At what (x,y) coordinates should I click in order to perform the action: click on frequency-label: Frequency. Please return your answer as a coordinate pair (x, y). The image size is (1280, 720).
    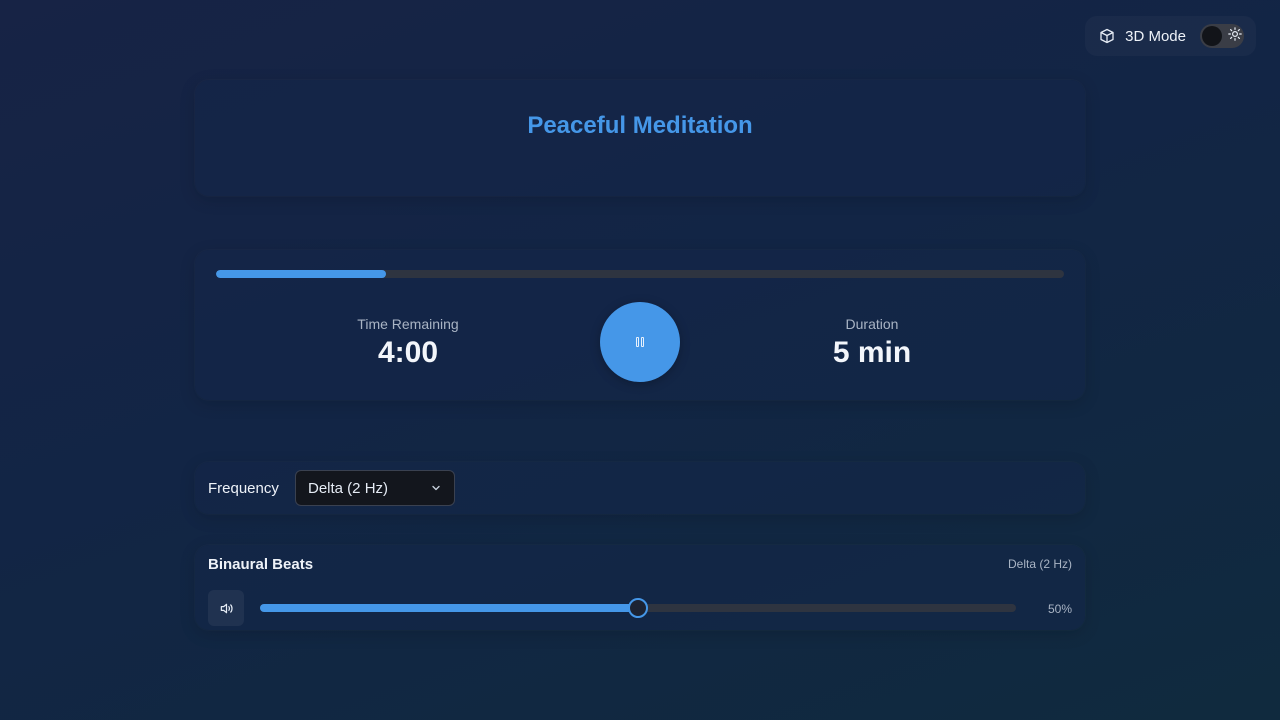
    Looking at the image, I should click on (243, 488).